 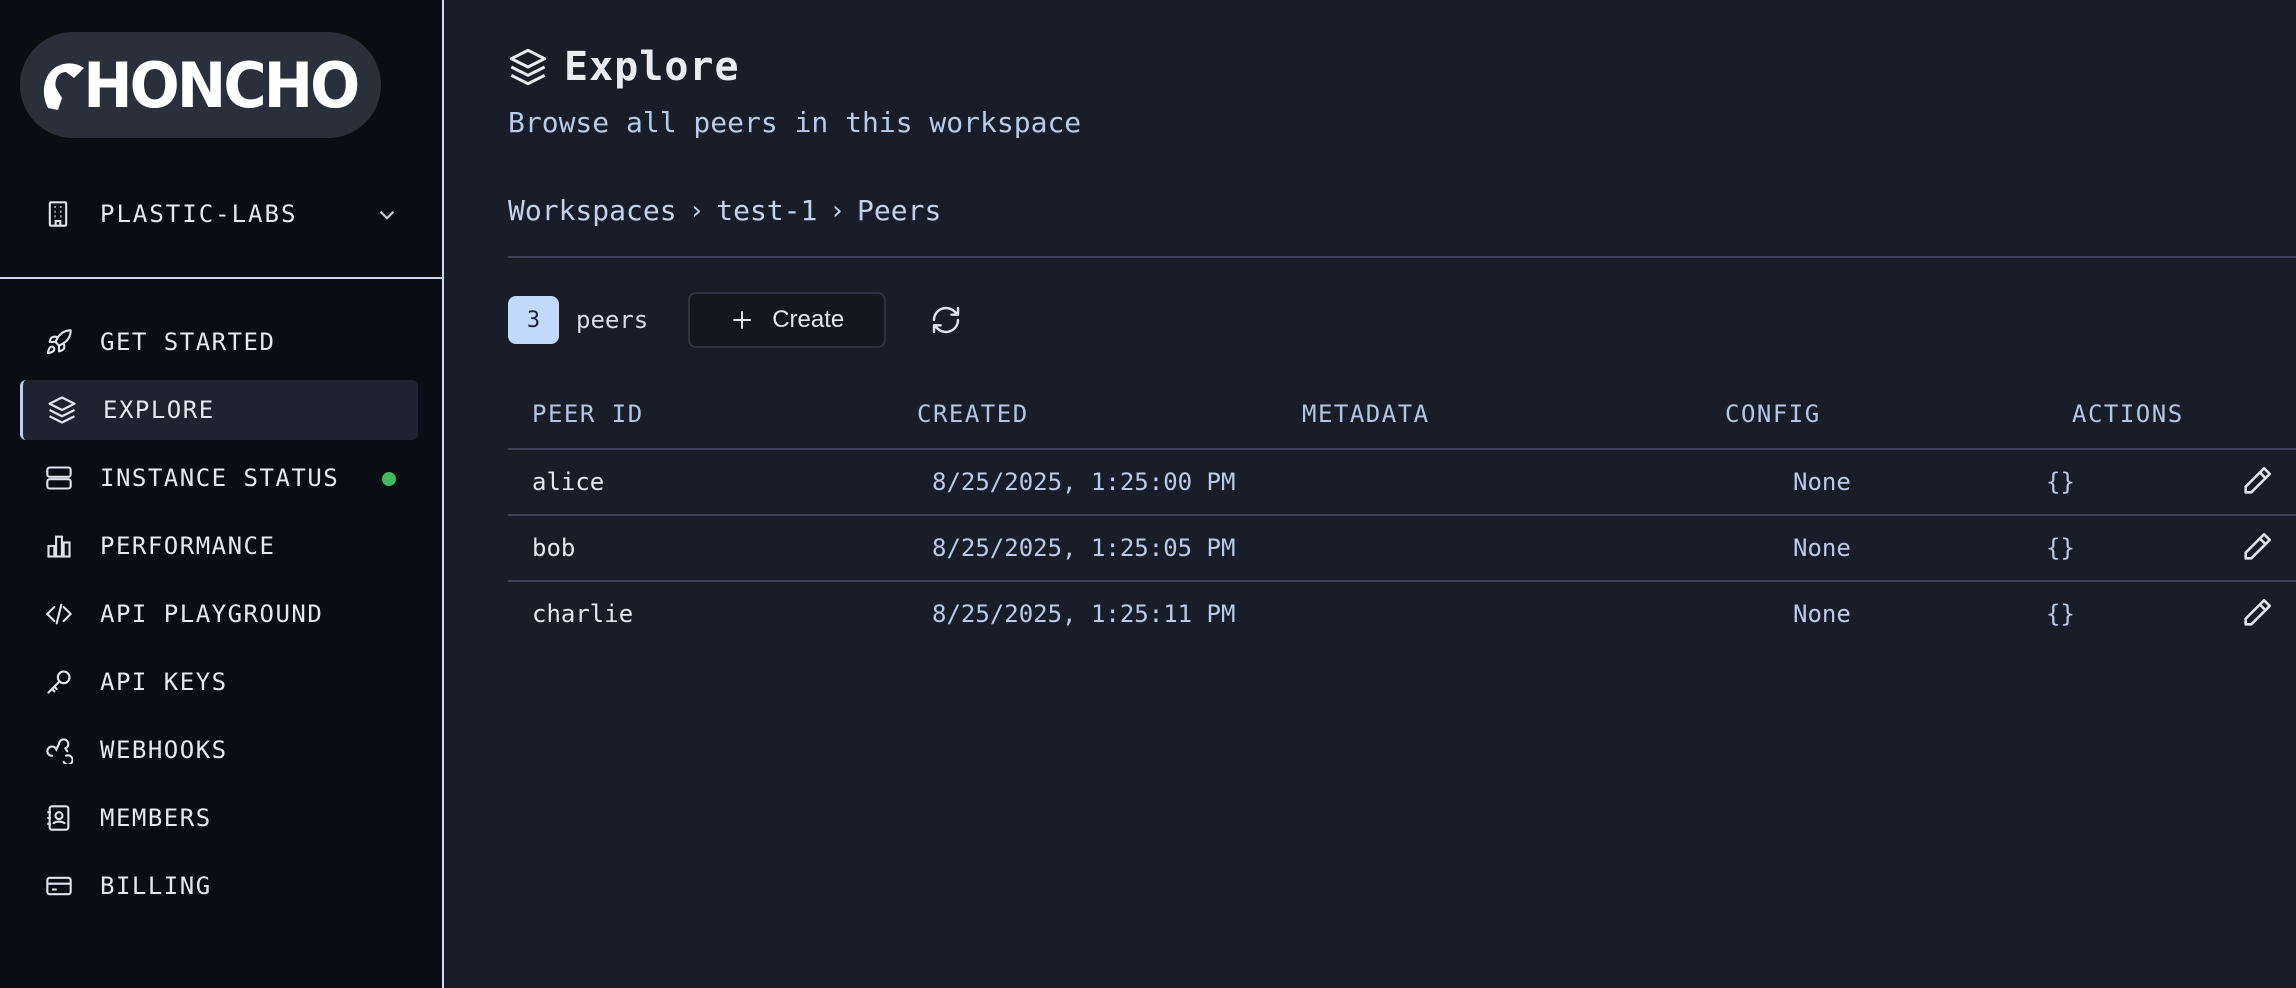 I want to click on building-icon, so click(x=58, y=214).